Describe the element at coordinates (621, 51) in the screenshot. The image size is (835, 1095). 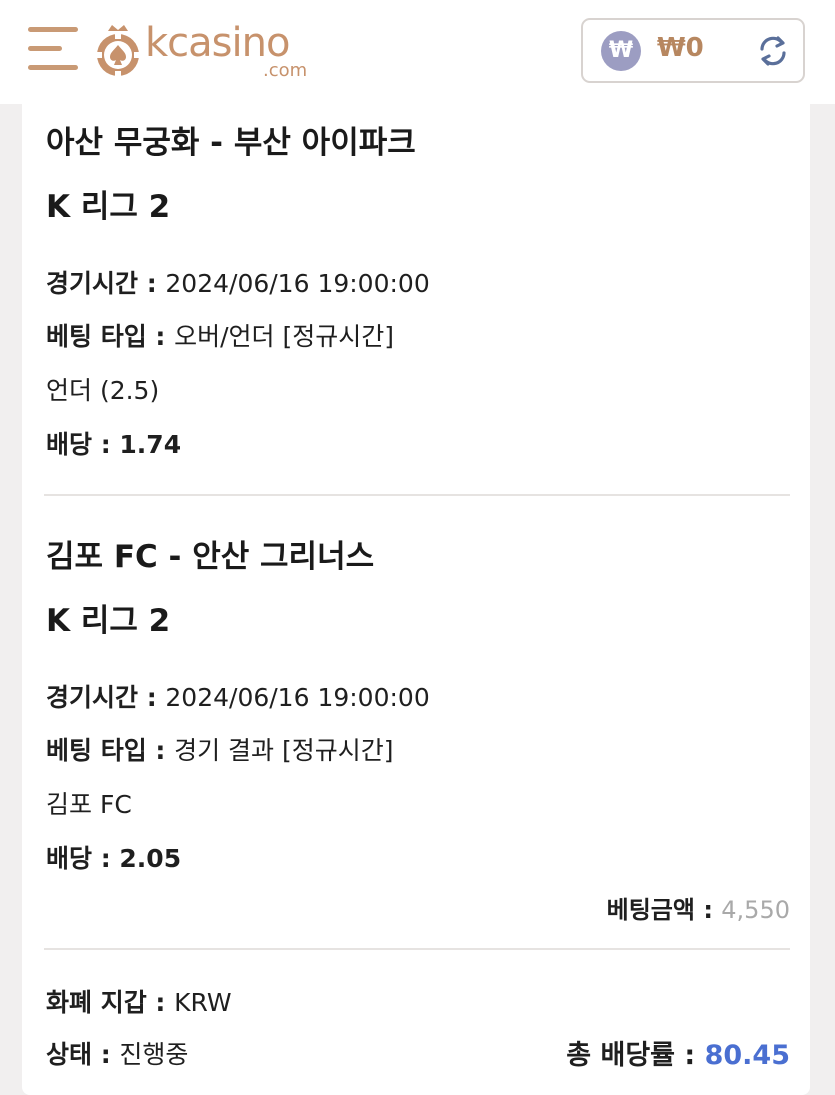
I see `won-icon: ₩` at that location.